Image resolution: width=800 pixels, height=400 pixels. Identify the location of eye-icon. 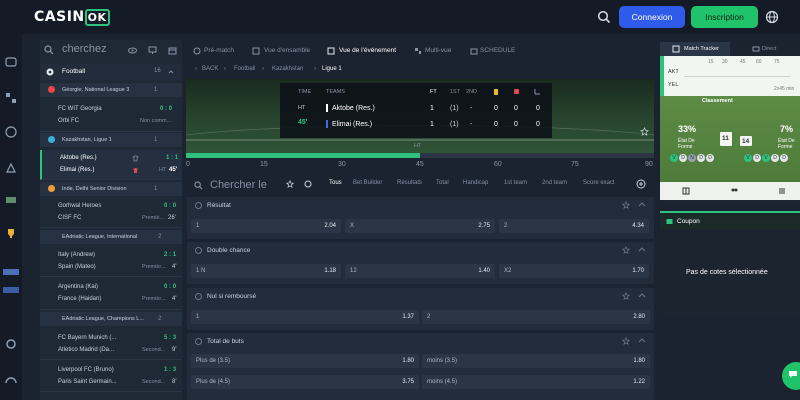
(132, 50).